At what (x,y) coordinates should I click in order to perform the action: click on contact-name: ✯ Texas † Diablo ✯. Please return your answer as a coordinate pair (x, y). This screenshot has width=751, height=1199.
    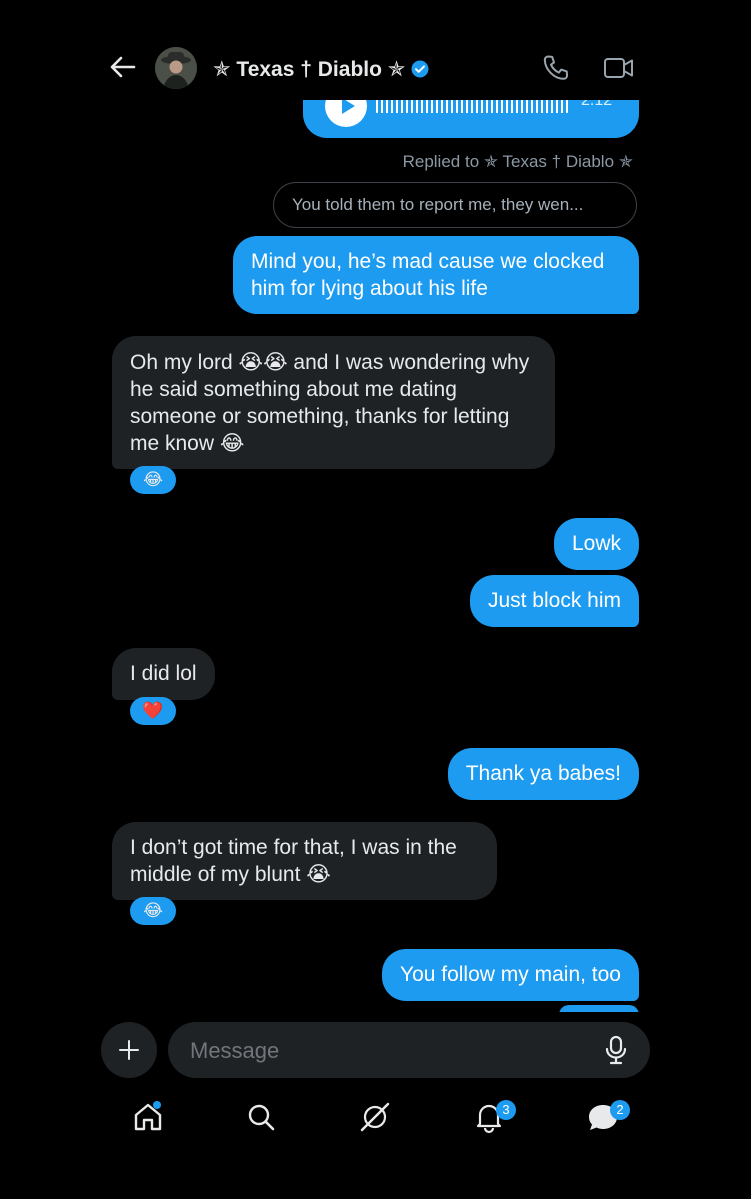
    Looking at the image, I should click on (321, 69).